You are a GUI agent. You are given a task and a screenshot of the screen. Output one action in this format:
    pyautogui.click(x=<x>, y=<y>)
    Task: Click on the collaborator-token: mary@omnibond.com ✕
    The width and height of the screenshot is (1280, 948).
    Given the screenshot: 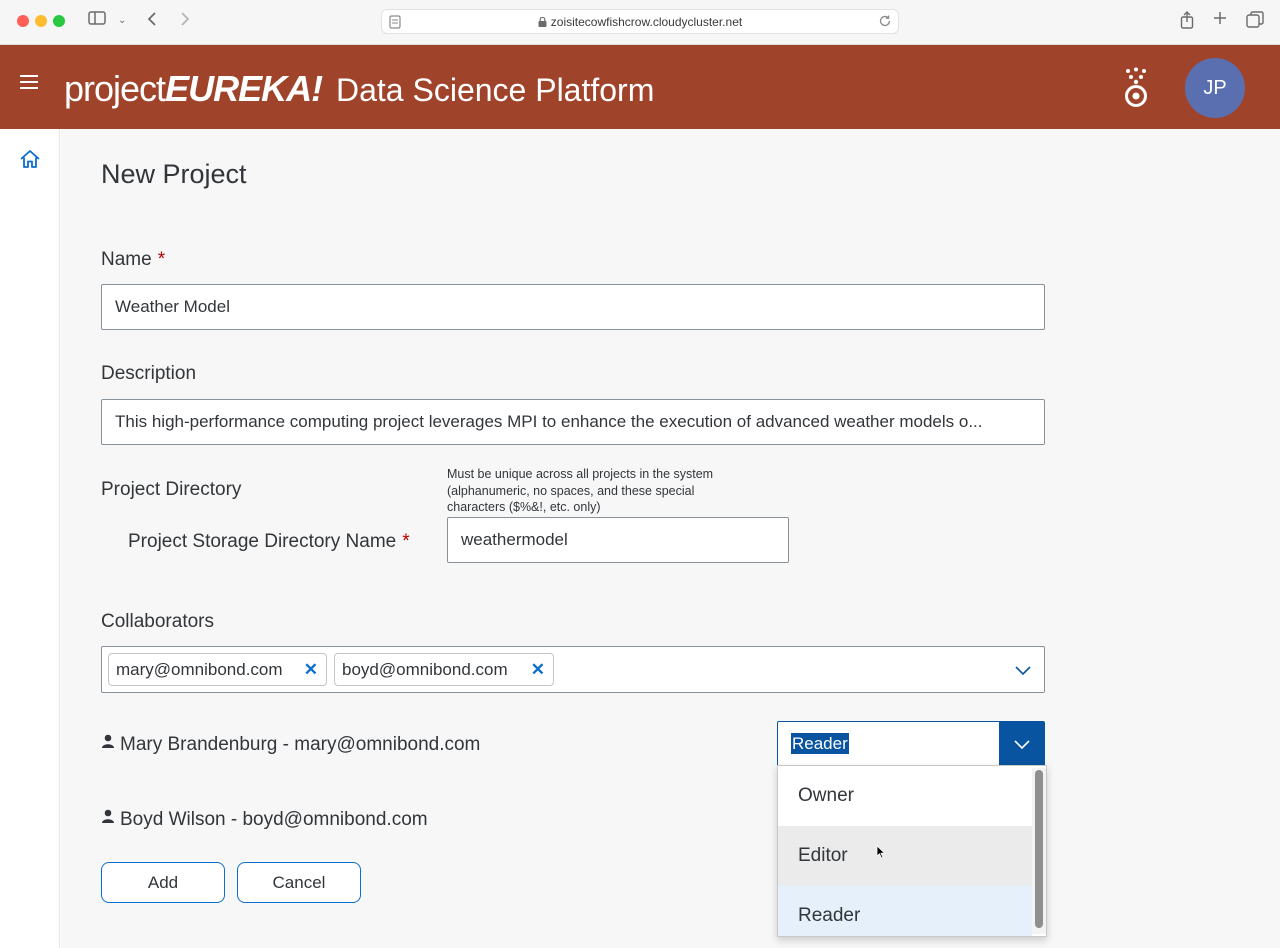 What is the action you would take?
    pyautogui.click(x=217, y=669)
    